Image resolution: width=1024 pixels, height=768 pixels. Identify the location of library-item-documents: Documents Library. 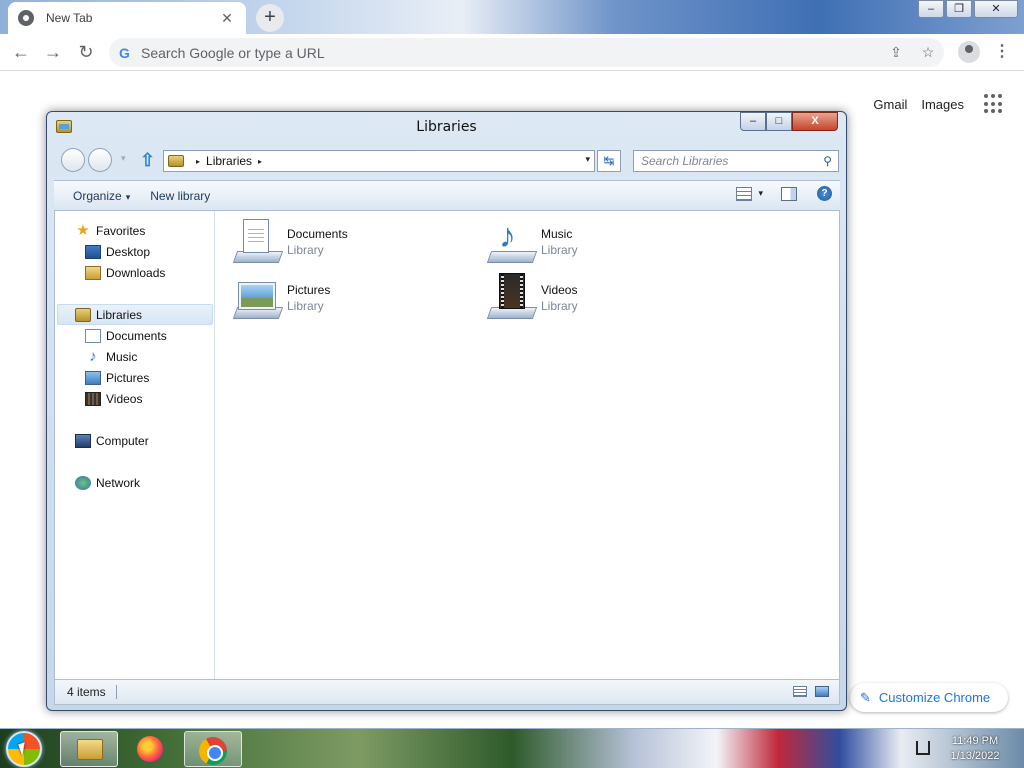
(290, 242).